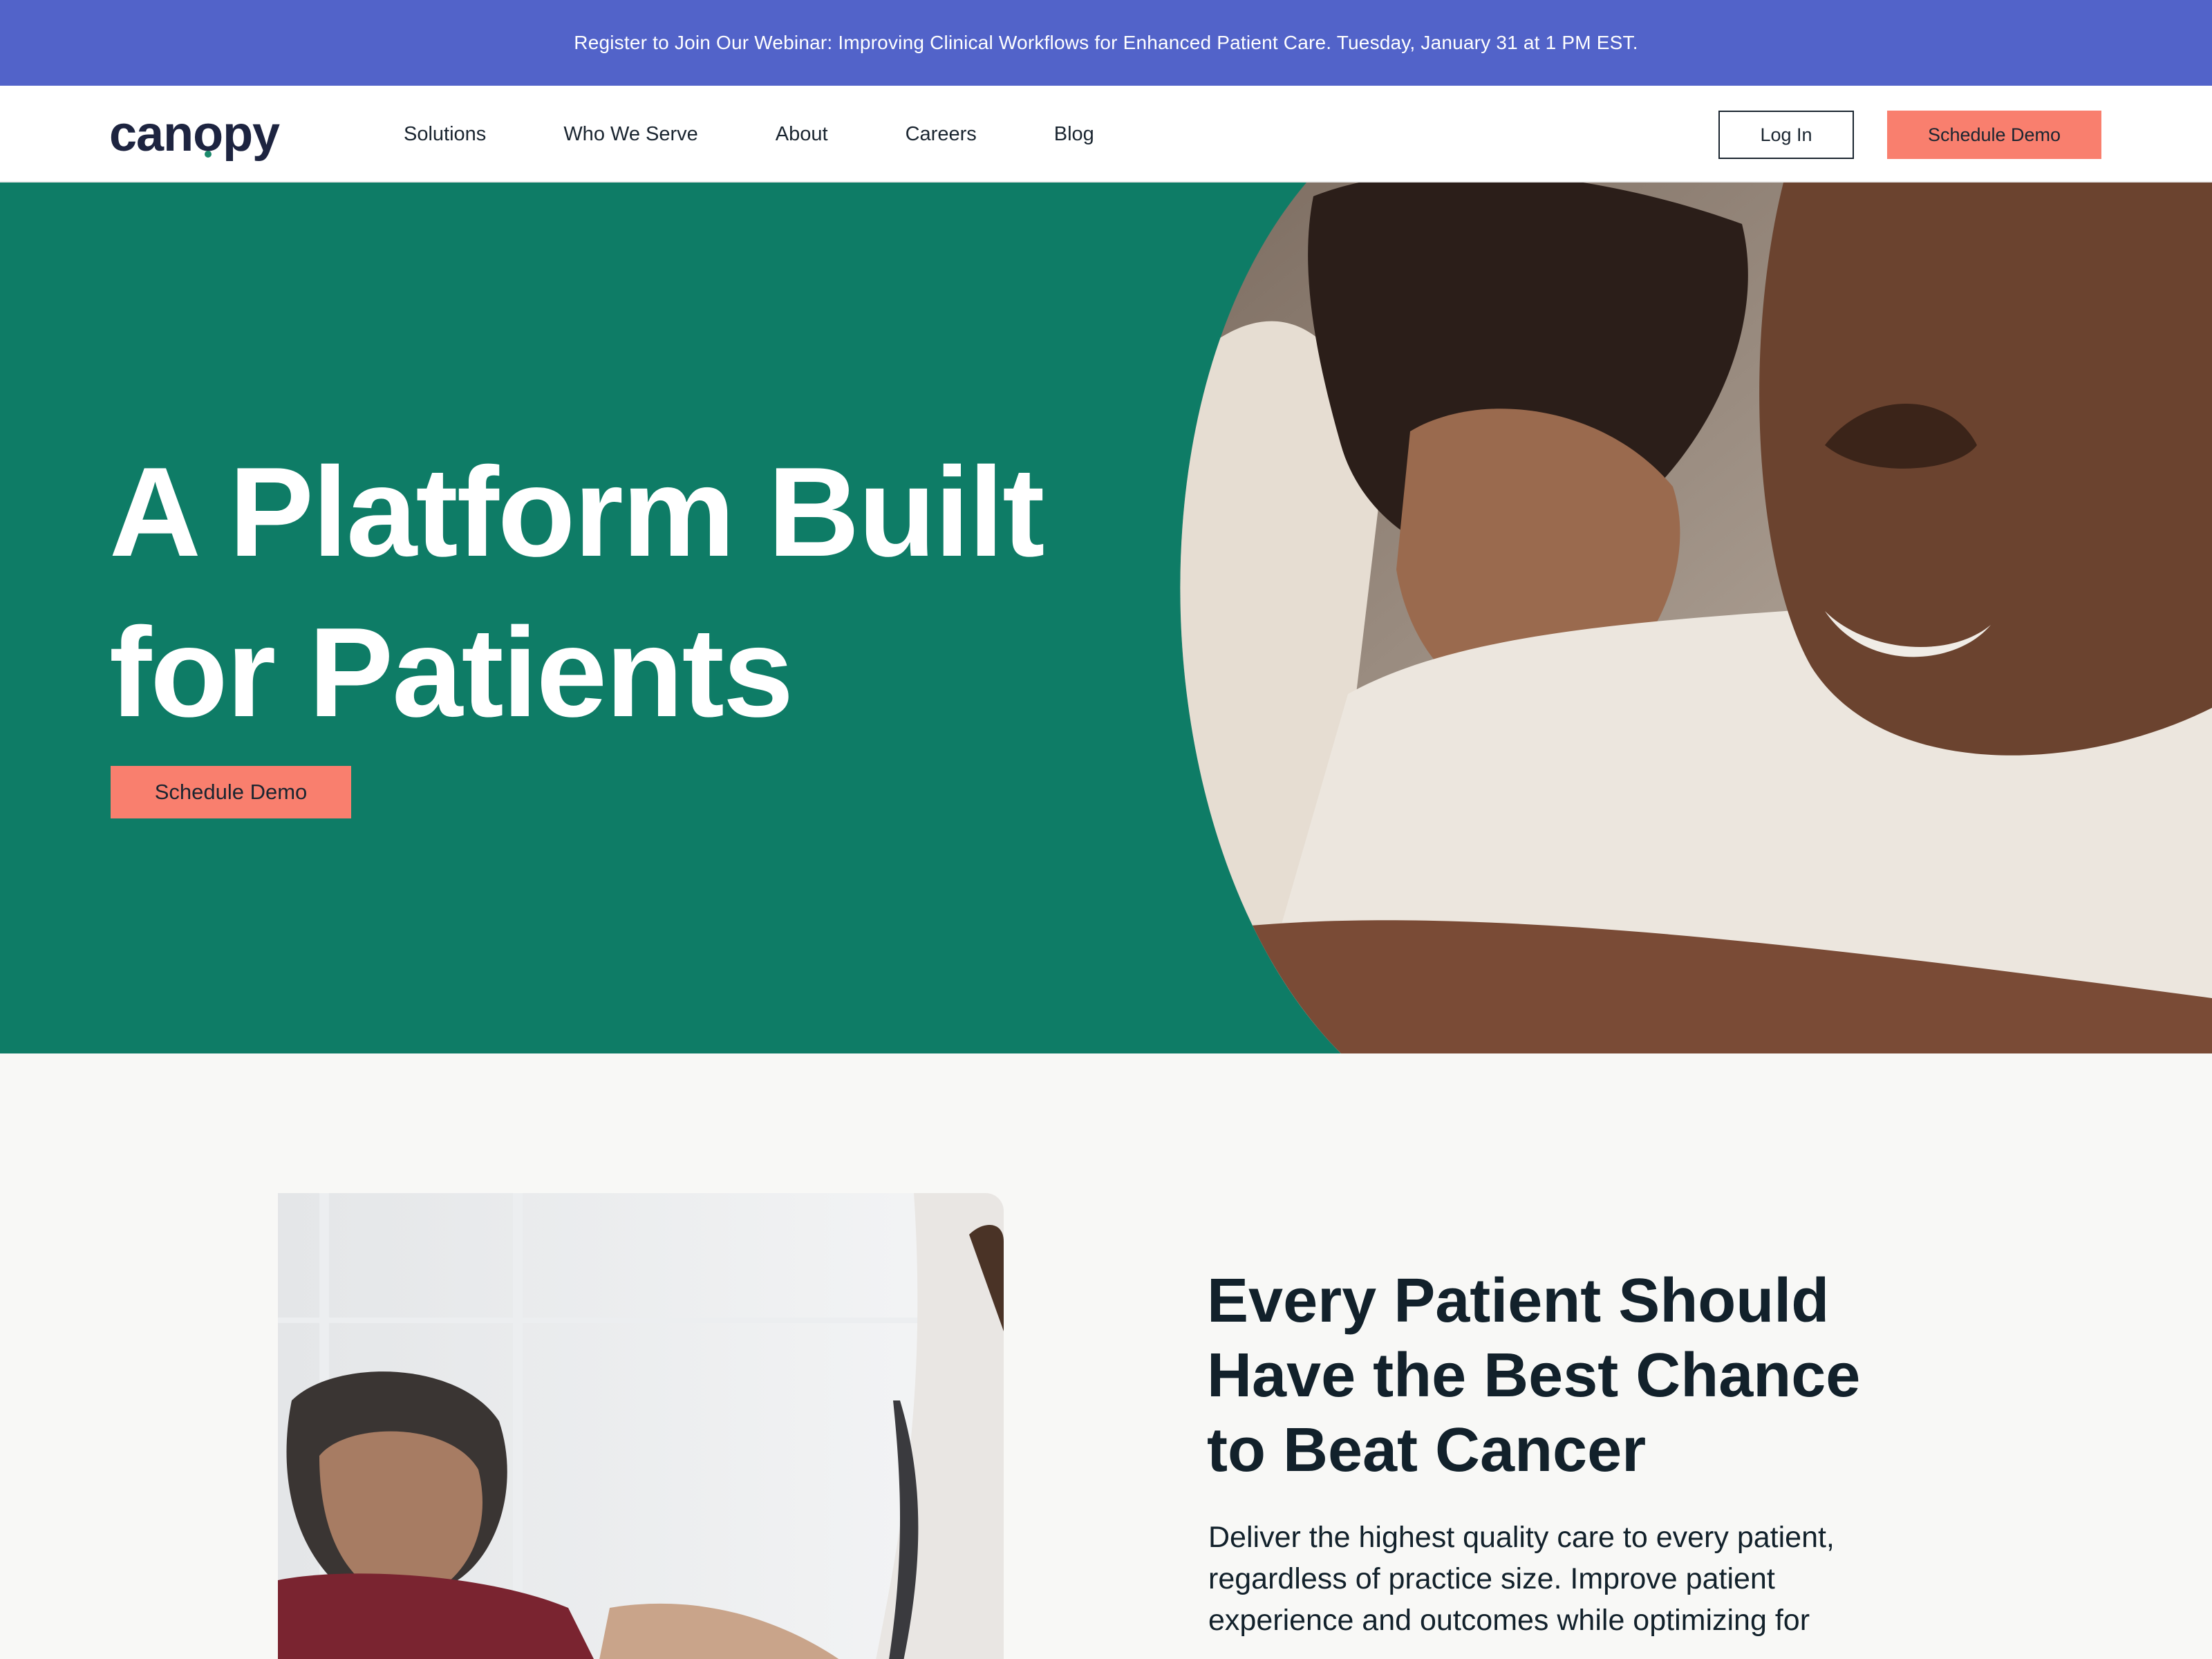 Image resolution: width=2212 pixels, height=1659 pixels. What do you see at coordinates (1518, 1300) in the screenshot?
I see `section-heading-line-1: Every Patient Should` at bounding box center [1518, 1300].